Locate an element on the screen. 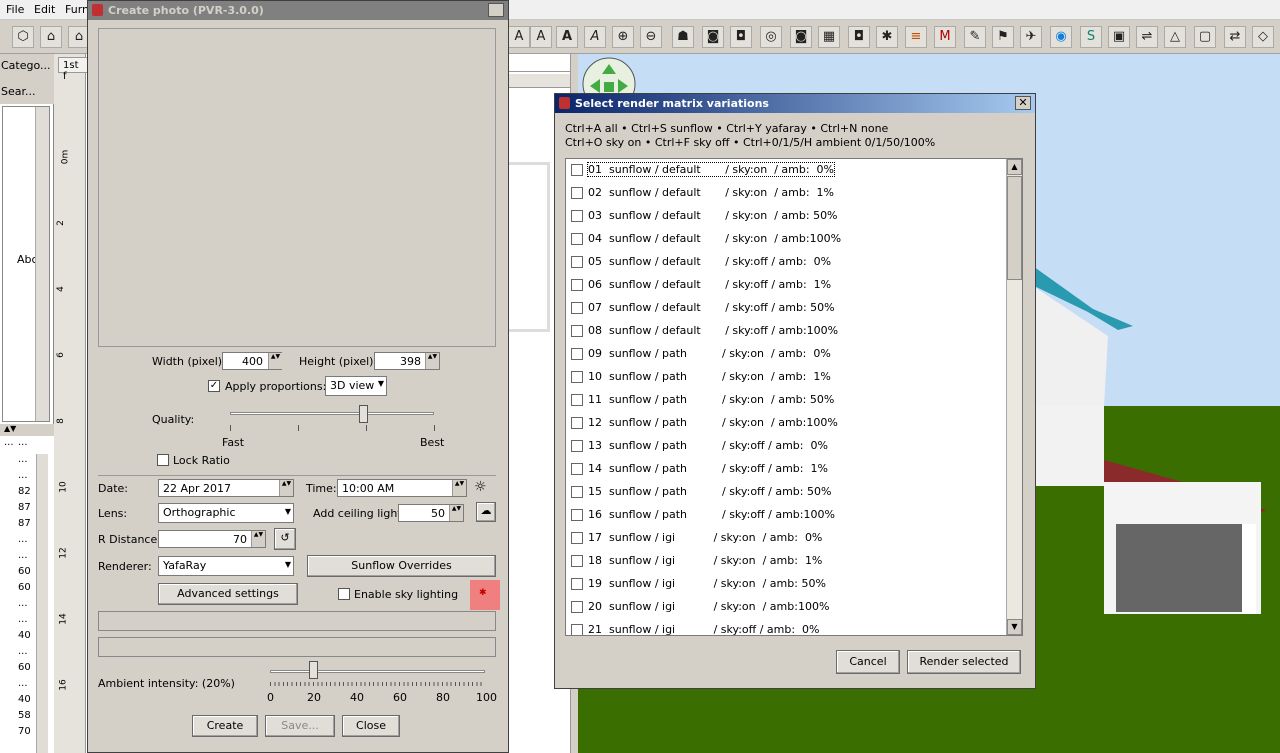 The width and height of the screenshot is (1280, 753). plugin-icon: ☗ is located at coordinates (683, 37).